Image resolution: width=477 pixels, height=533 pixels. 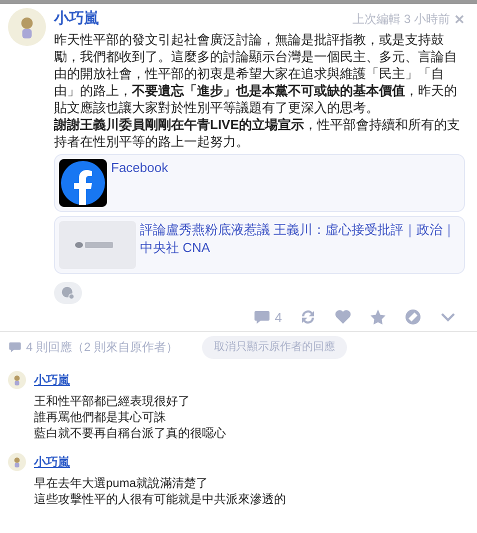 What do you see at coordinates (112, 400) in the screenshot?
I see `comment-text: 王和性平部都已經表現很好了` at bounding box center [112, 400].